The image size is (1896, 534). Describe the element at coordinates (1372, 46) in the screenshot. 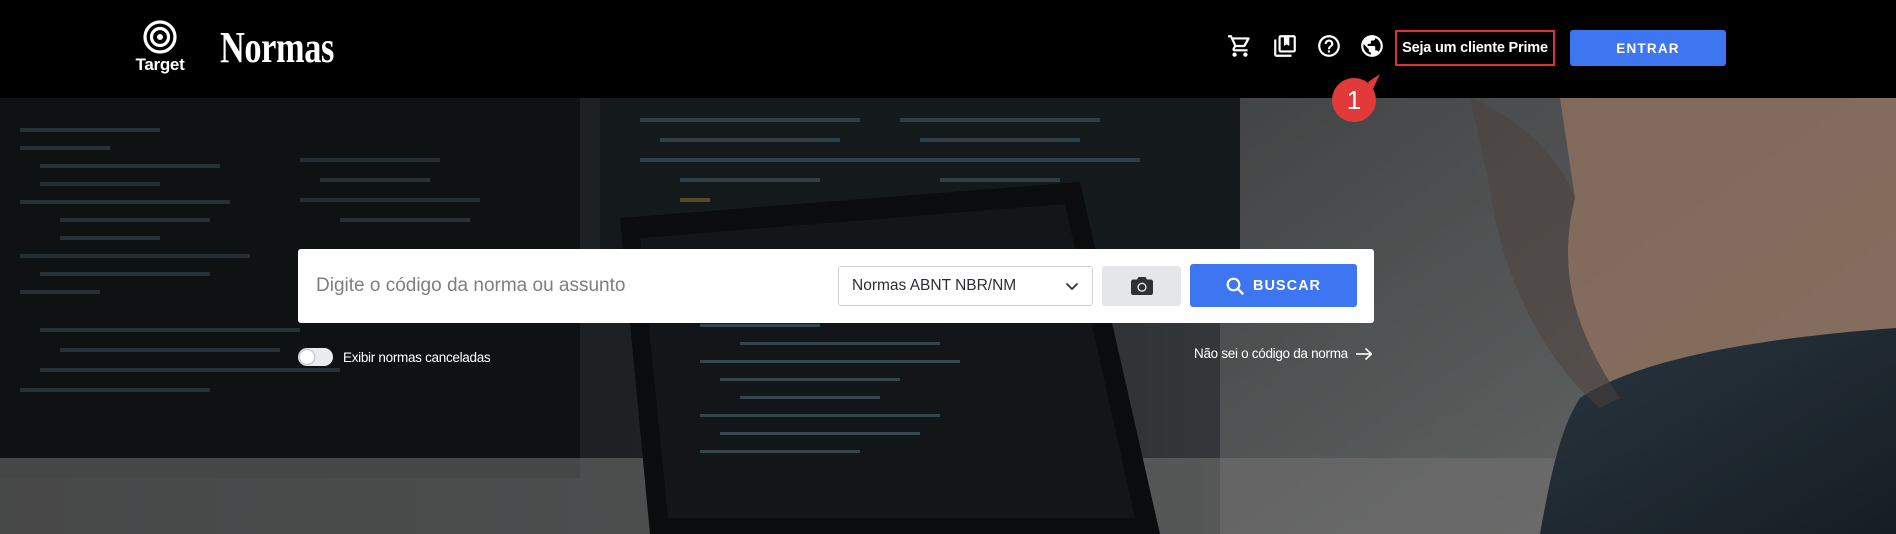

I see `globe-icon` at that location.